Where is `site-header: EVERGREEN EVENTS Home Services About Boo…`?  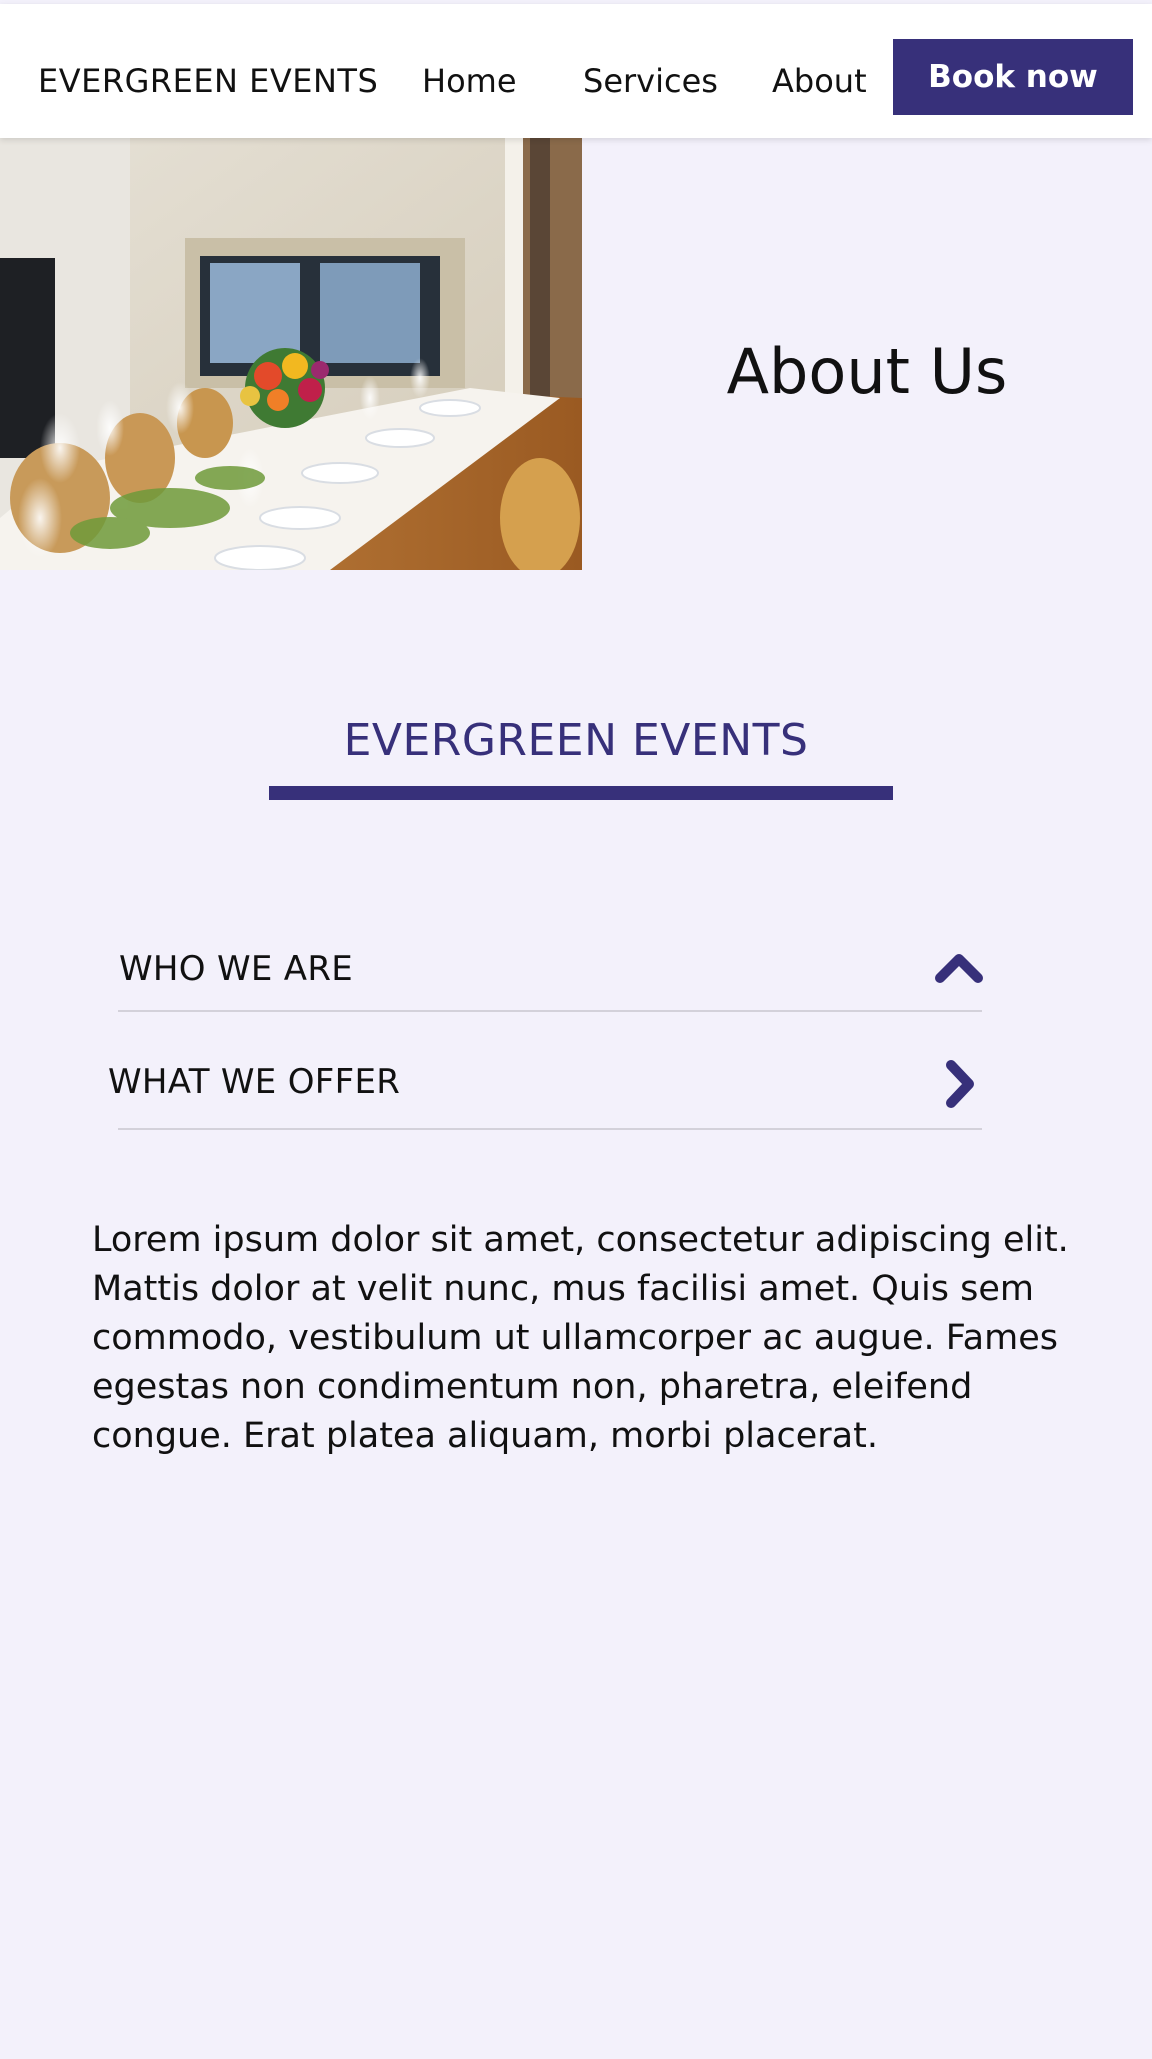
site-header: EVERGREEN EVENTS Home Services About Boo… is located at coordinates (576, 71).